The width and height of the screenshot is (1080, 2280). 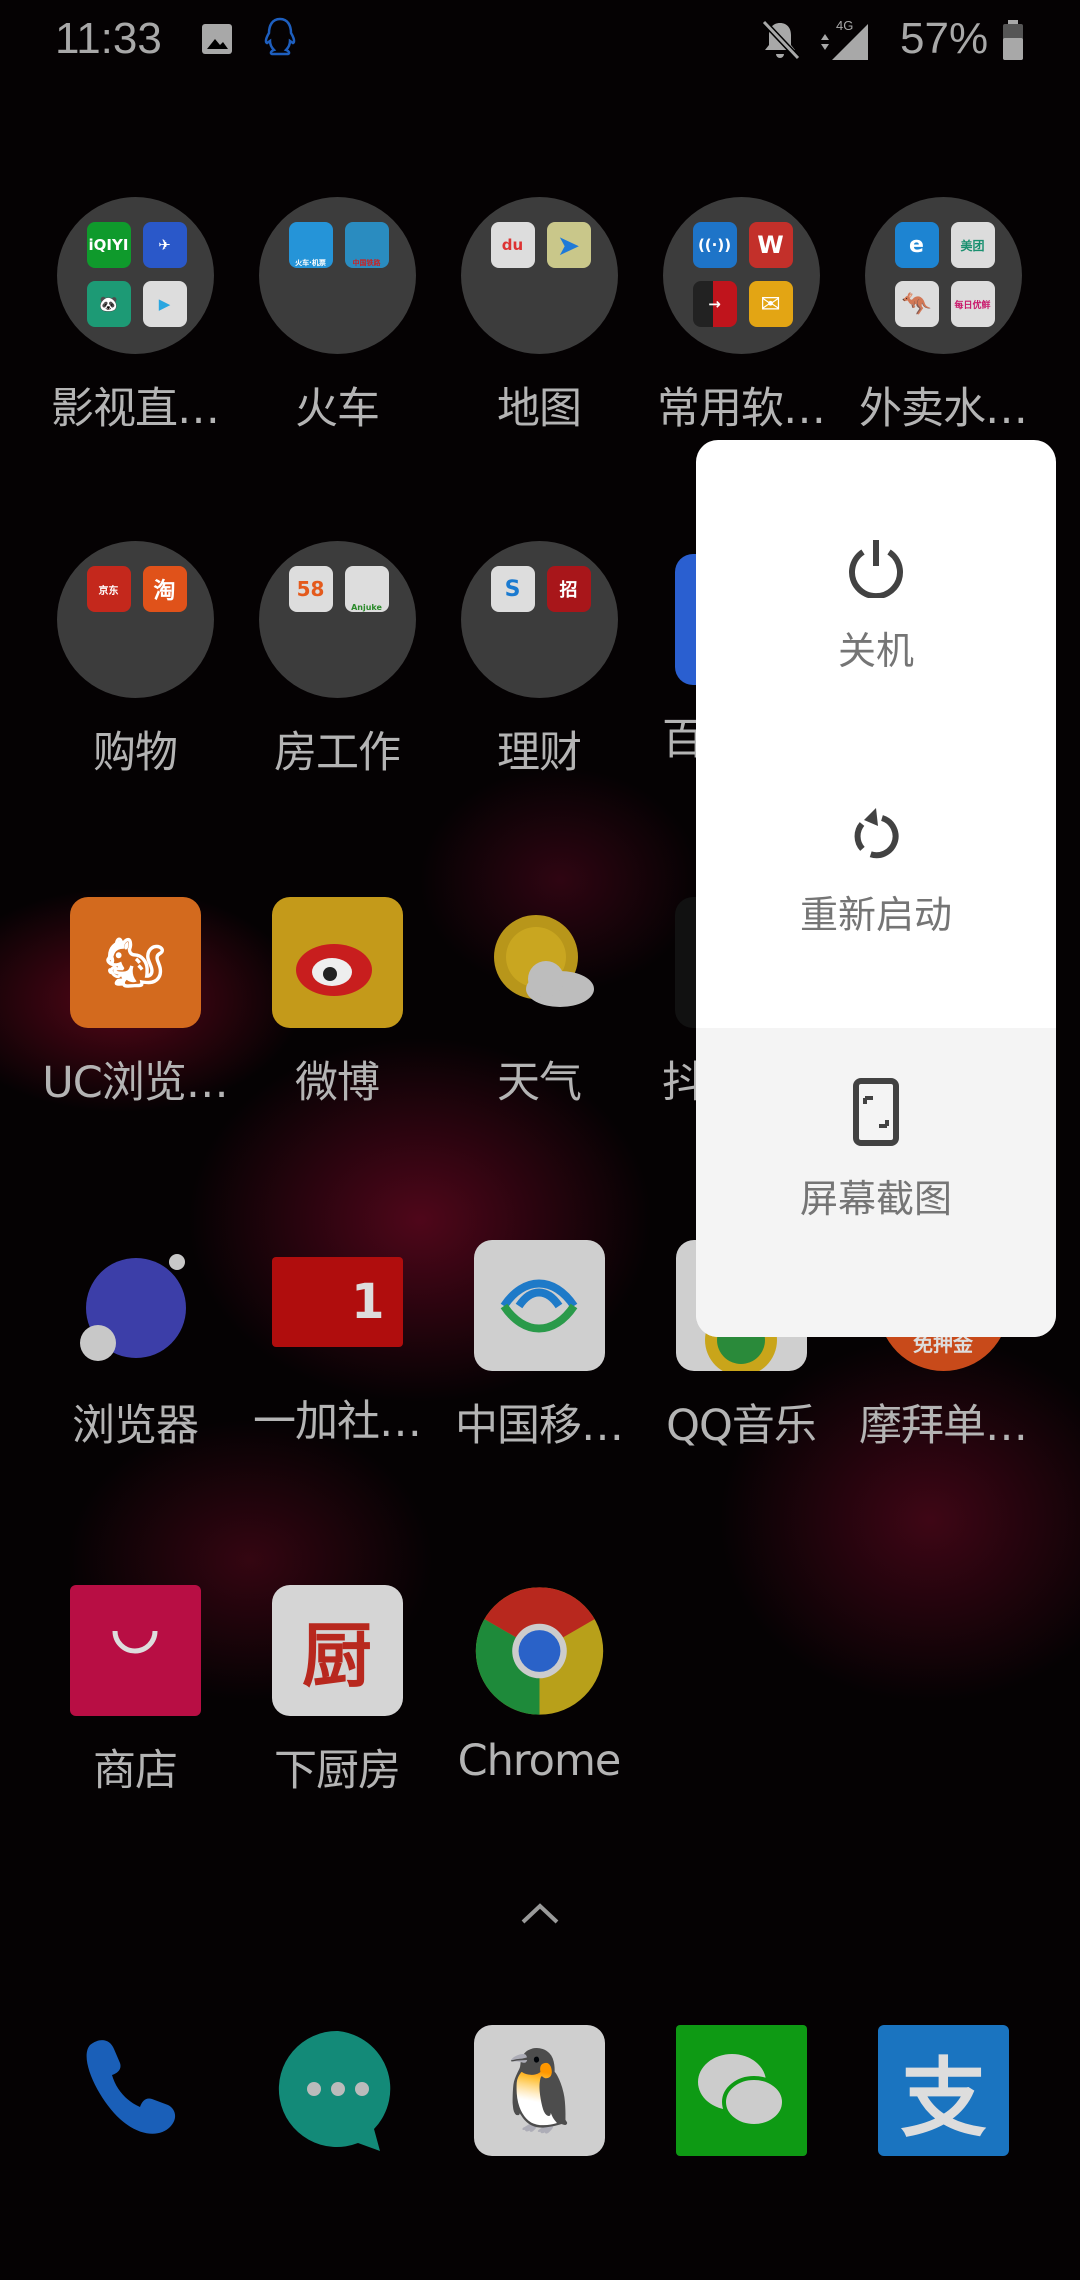 I want to click on eleme-icon: e, so click(x=916, y=245).